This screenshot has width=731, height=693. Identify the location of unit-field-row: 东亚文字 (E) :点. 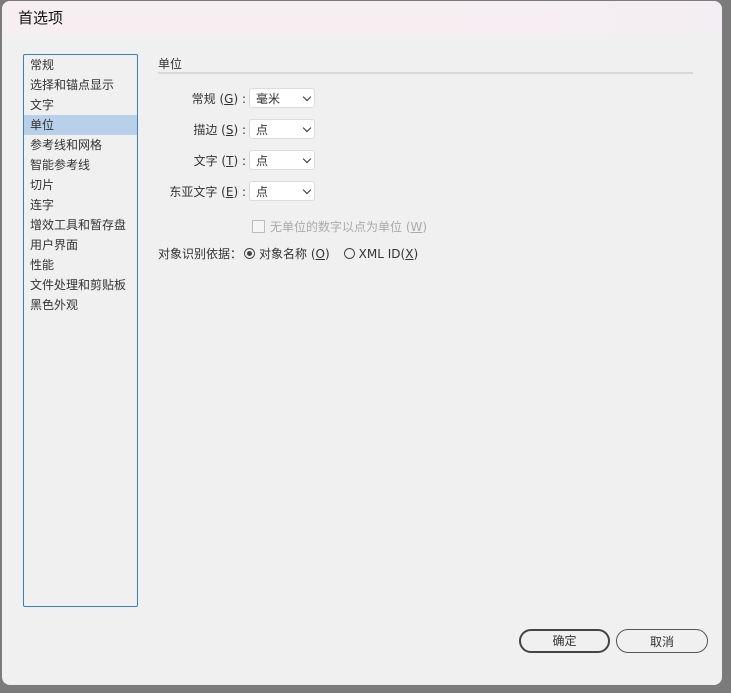
(236, 191).